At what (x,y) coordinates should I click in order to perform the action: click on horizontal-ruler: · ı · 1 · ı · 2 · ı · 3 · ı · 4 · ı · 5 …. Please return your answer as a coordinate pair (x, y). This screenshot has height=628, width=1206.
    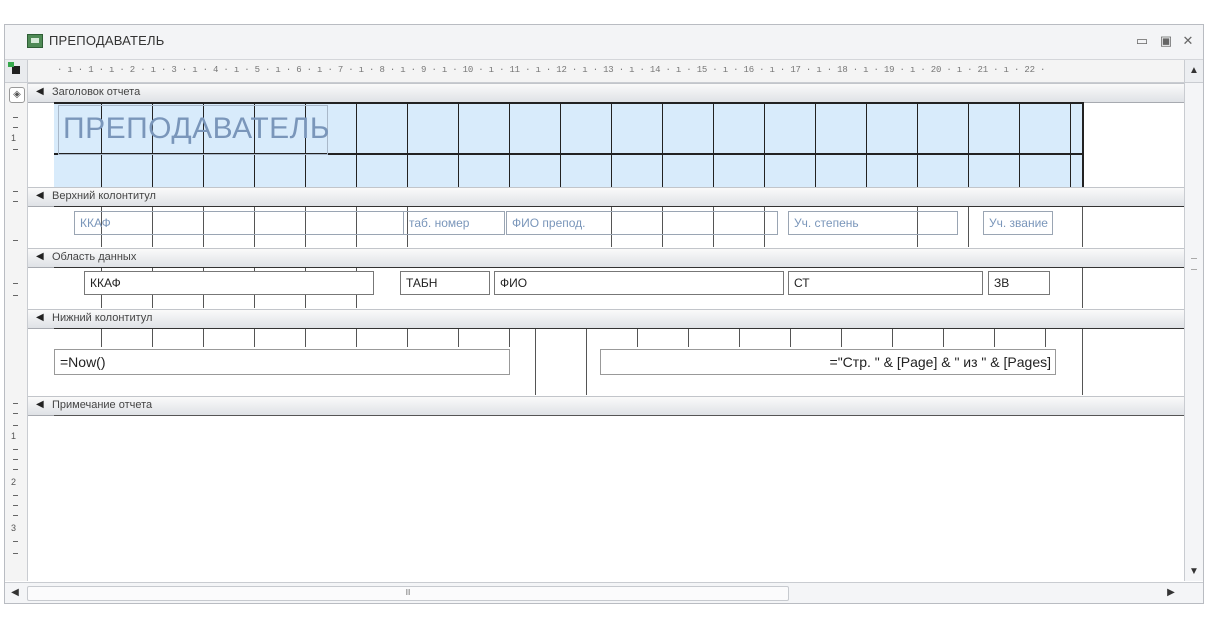
    Looking at the image, I should click on (604, 71).